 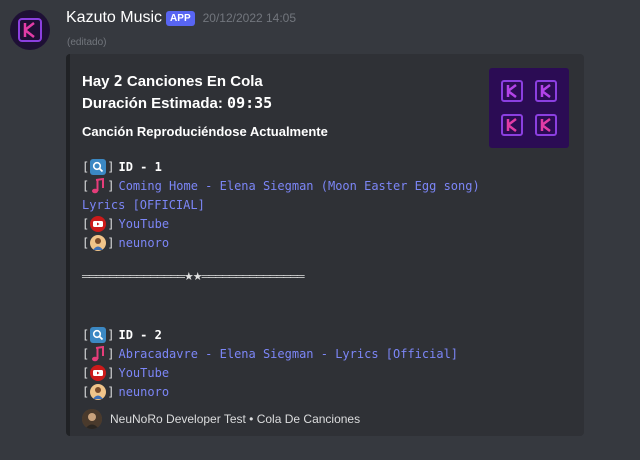 I want to click on embed-thumbnail, so click(x=529, y=108).